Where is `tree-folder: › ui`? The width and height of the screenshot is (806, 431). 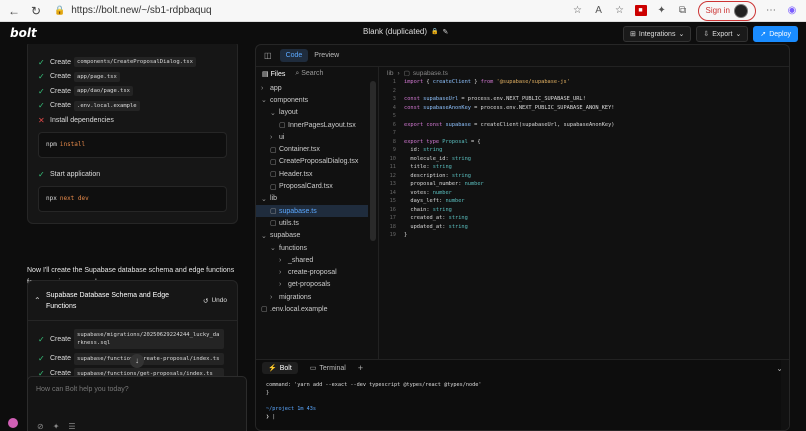 tree-folder: › ui is located at coordinates (317, 137).